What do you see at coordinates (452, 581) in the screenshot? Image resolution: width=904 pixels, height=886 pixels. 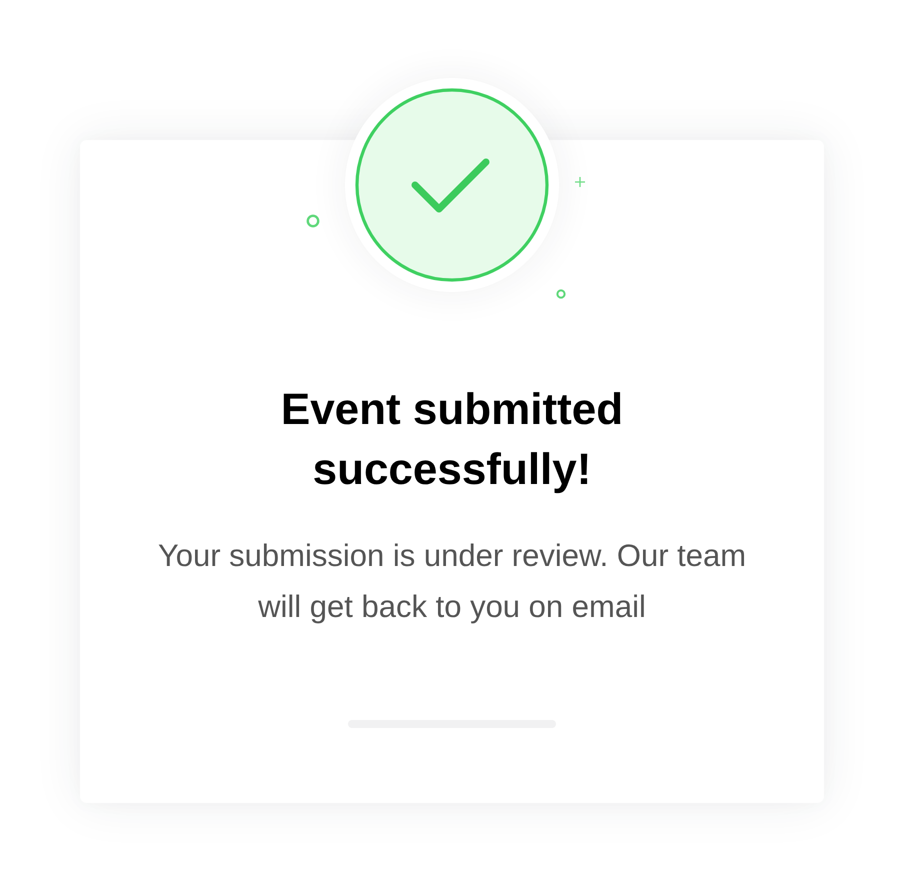 I see `dialog-message: Your submission is under review. Our team will get back to you on email` at bounding box center [452, 581].